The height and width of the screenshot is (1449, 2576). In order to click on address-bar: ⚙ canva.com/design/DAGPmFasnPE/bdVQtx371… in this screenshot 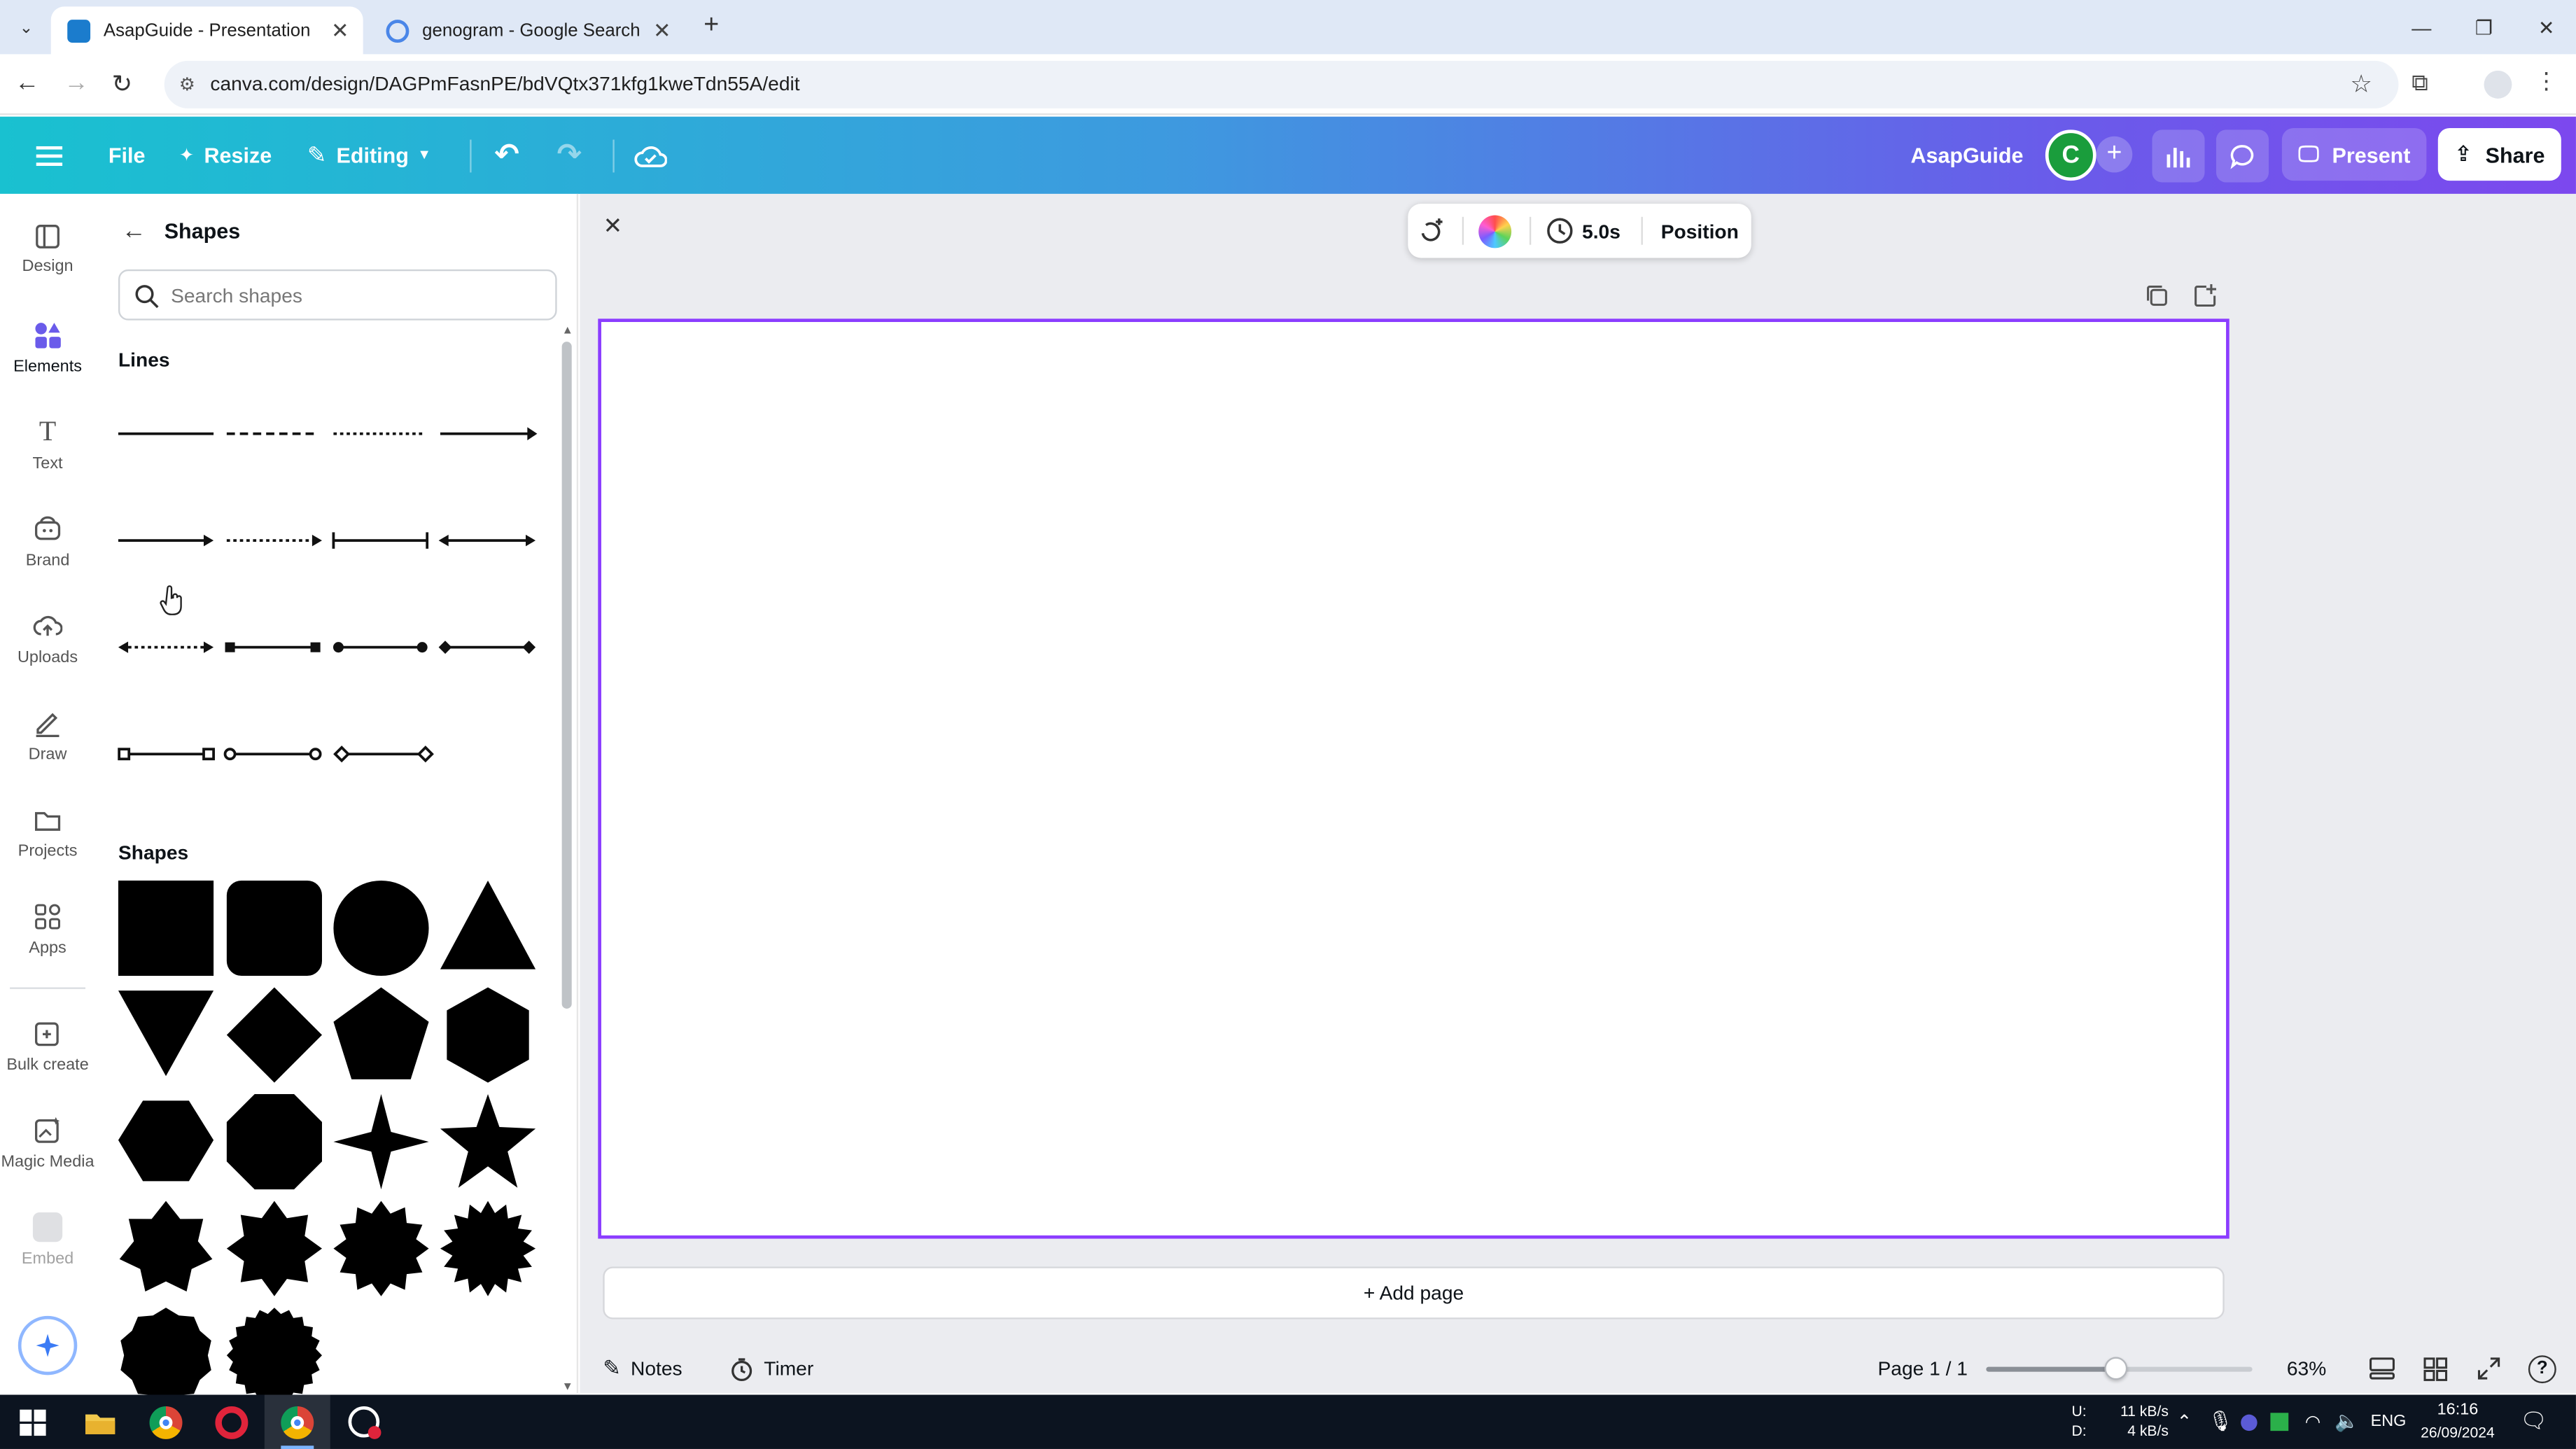, I will do `click(1281, 84)`.